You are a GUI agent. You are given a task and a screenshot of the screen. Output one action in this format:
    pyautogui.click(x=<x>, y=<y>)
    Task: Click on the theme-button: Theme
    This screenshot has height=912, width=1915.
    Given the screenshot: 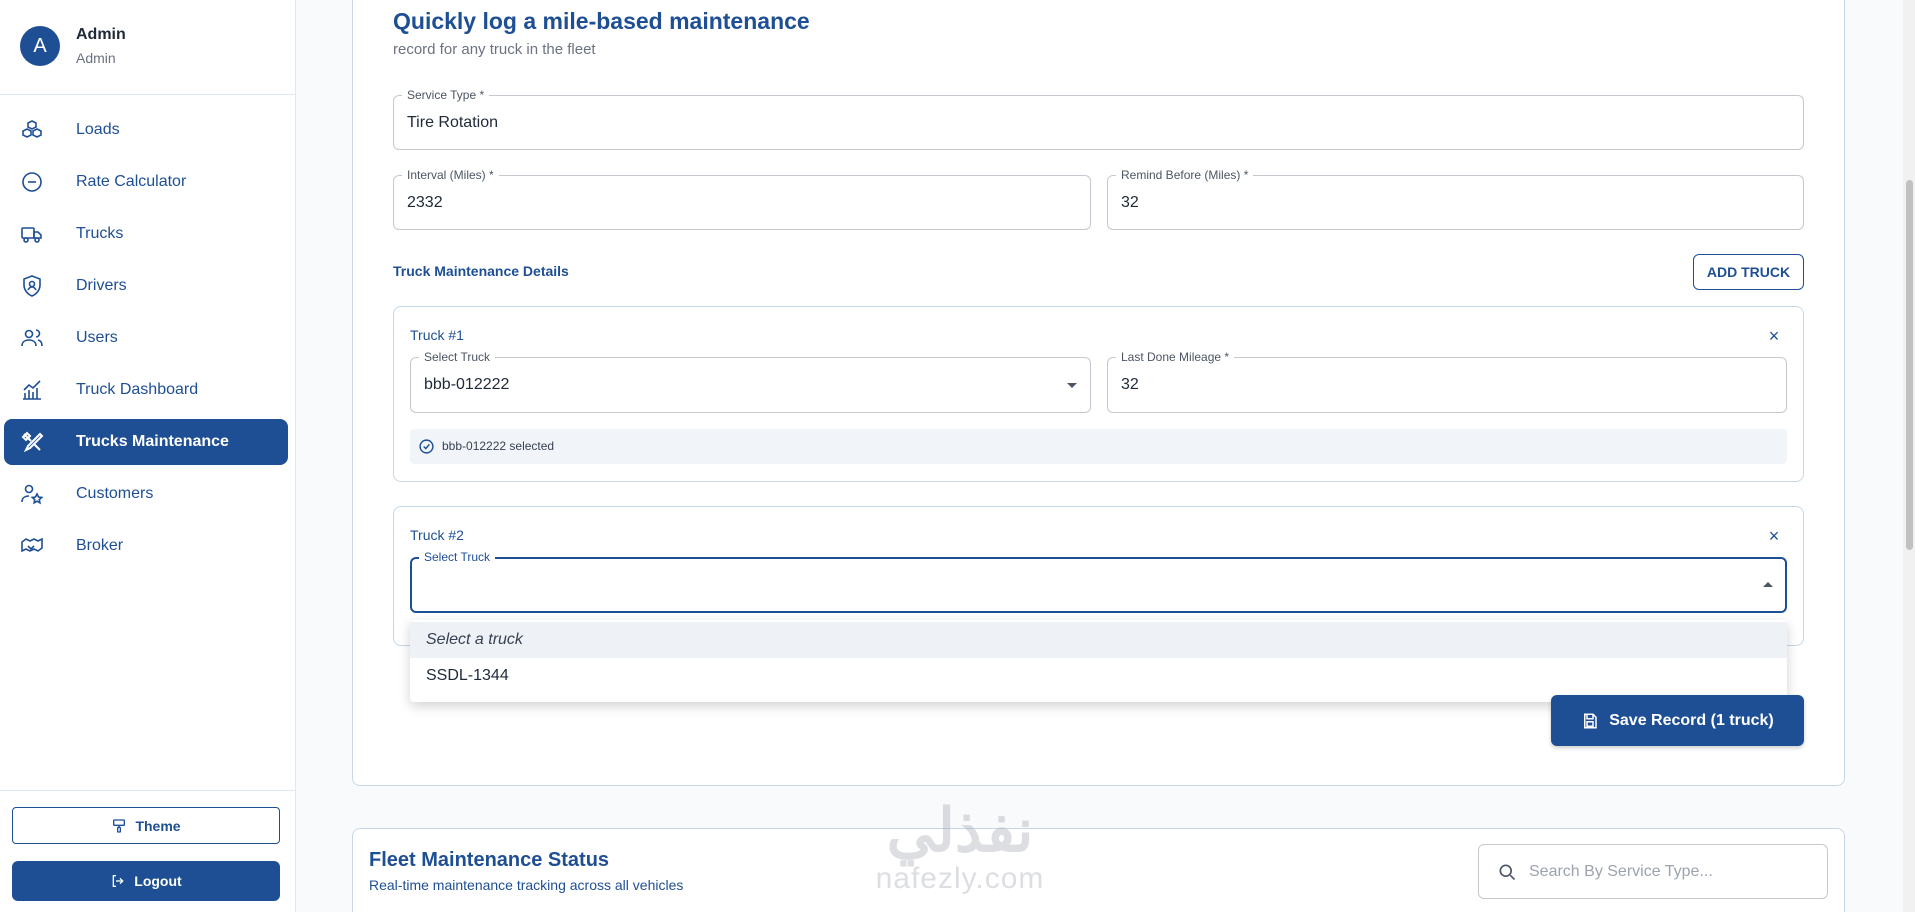 What is the action you would take?
    pyautogui.click(x=146, y=825)
    